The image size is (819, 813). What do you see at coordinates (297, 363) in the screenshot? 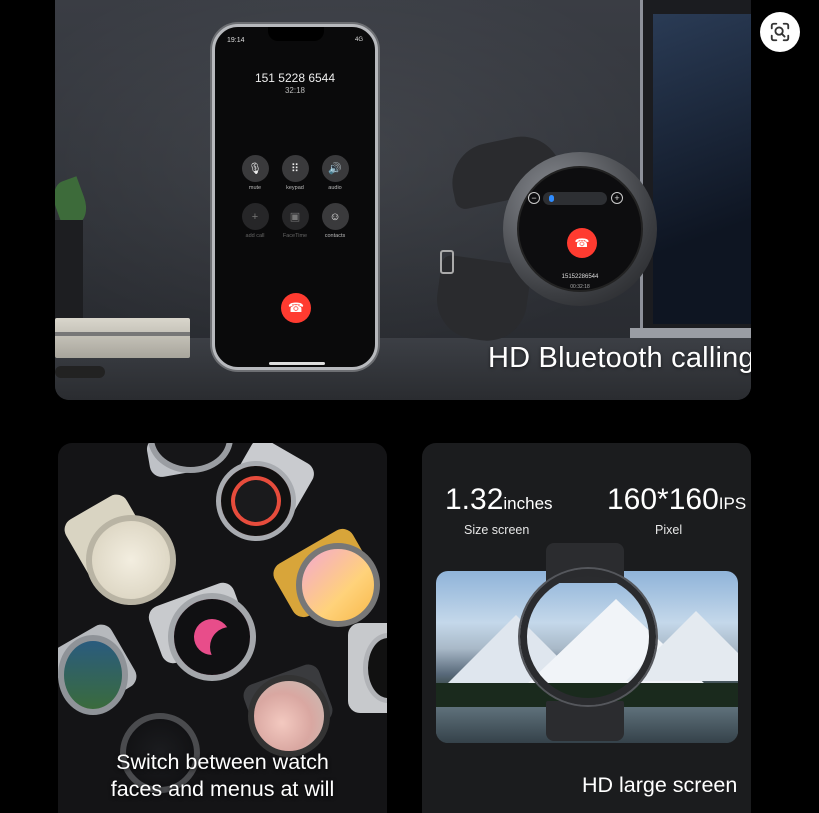
I see `home-indicator` at bounding box center [297, 363].